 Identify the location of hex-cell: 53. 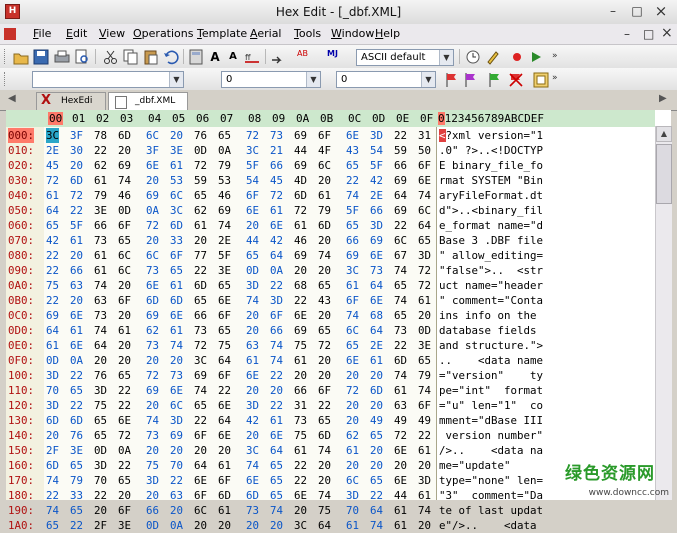
(176, 180).